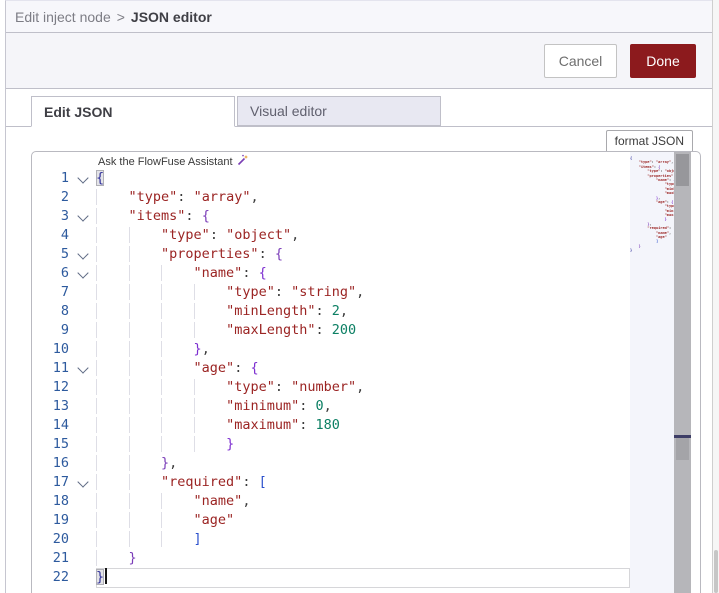 The height and width of the screenshot is (593, 719). What do you see at coordinates (177, 368) in the screenshot?
I see `code-text: "age": {` at bounding box center [177, 368].